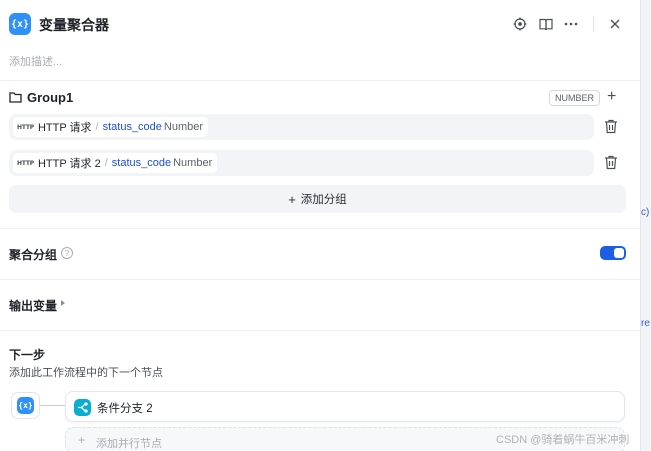 This screenshot has height=451, width=651. What do you see at coordinates (64, 128) in the screenshot?
I see `source-node-name: HTTP 请求` at bounding box center [64, 128].